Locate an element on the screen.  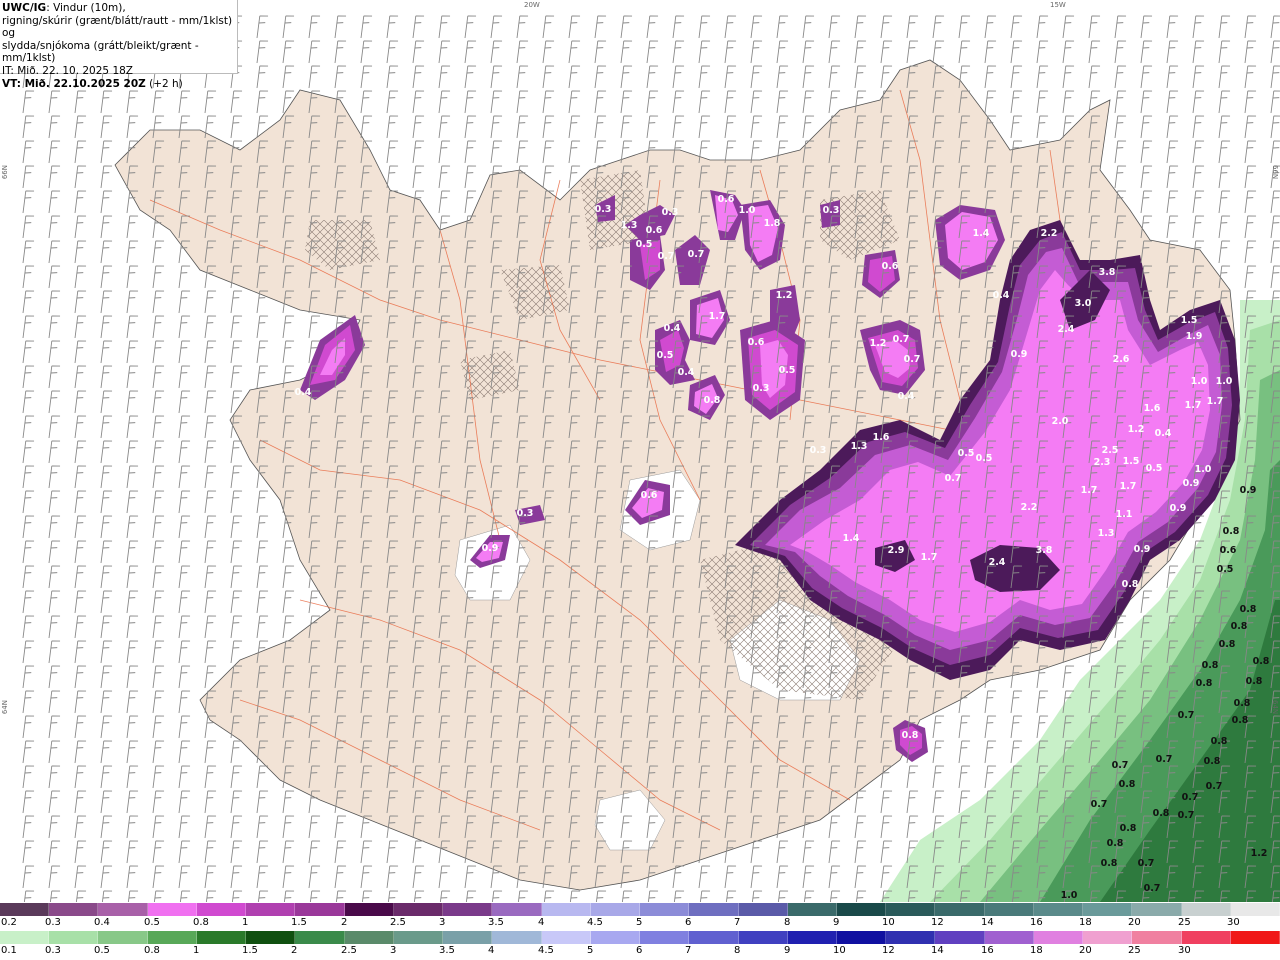
legend-tick-label: 6 is located at coordinates (688, 922).